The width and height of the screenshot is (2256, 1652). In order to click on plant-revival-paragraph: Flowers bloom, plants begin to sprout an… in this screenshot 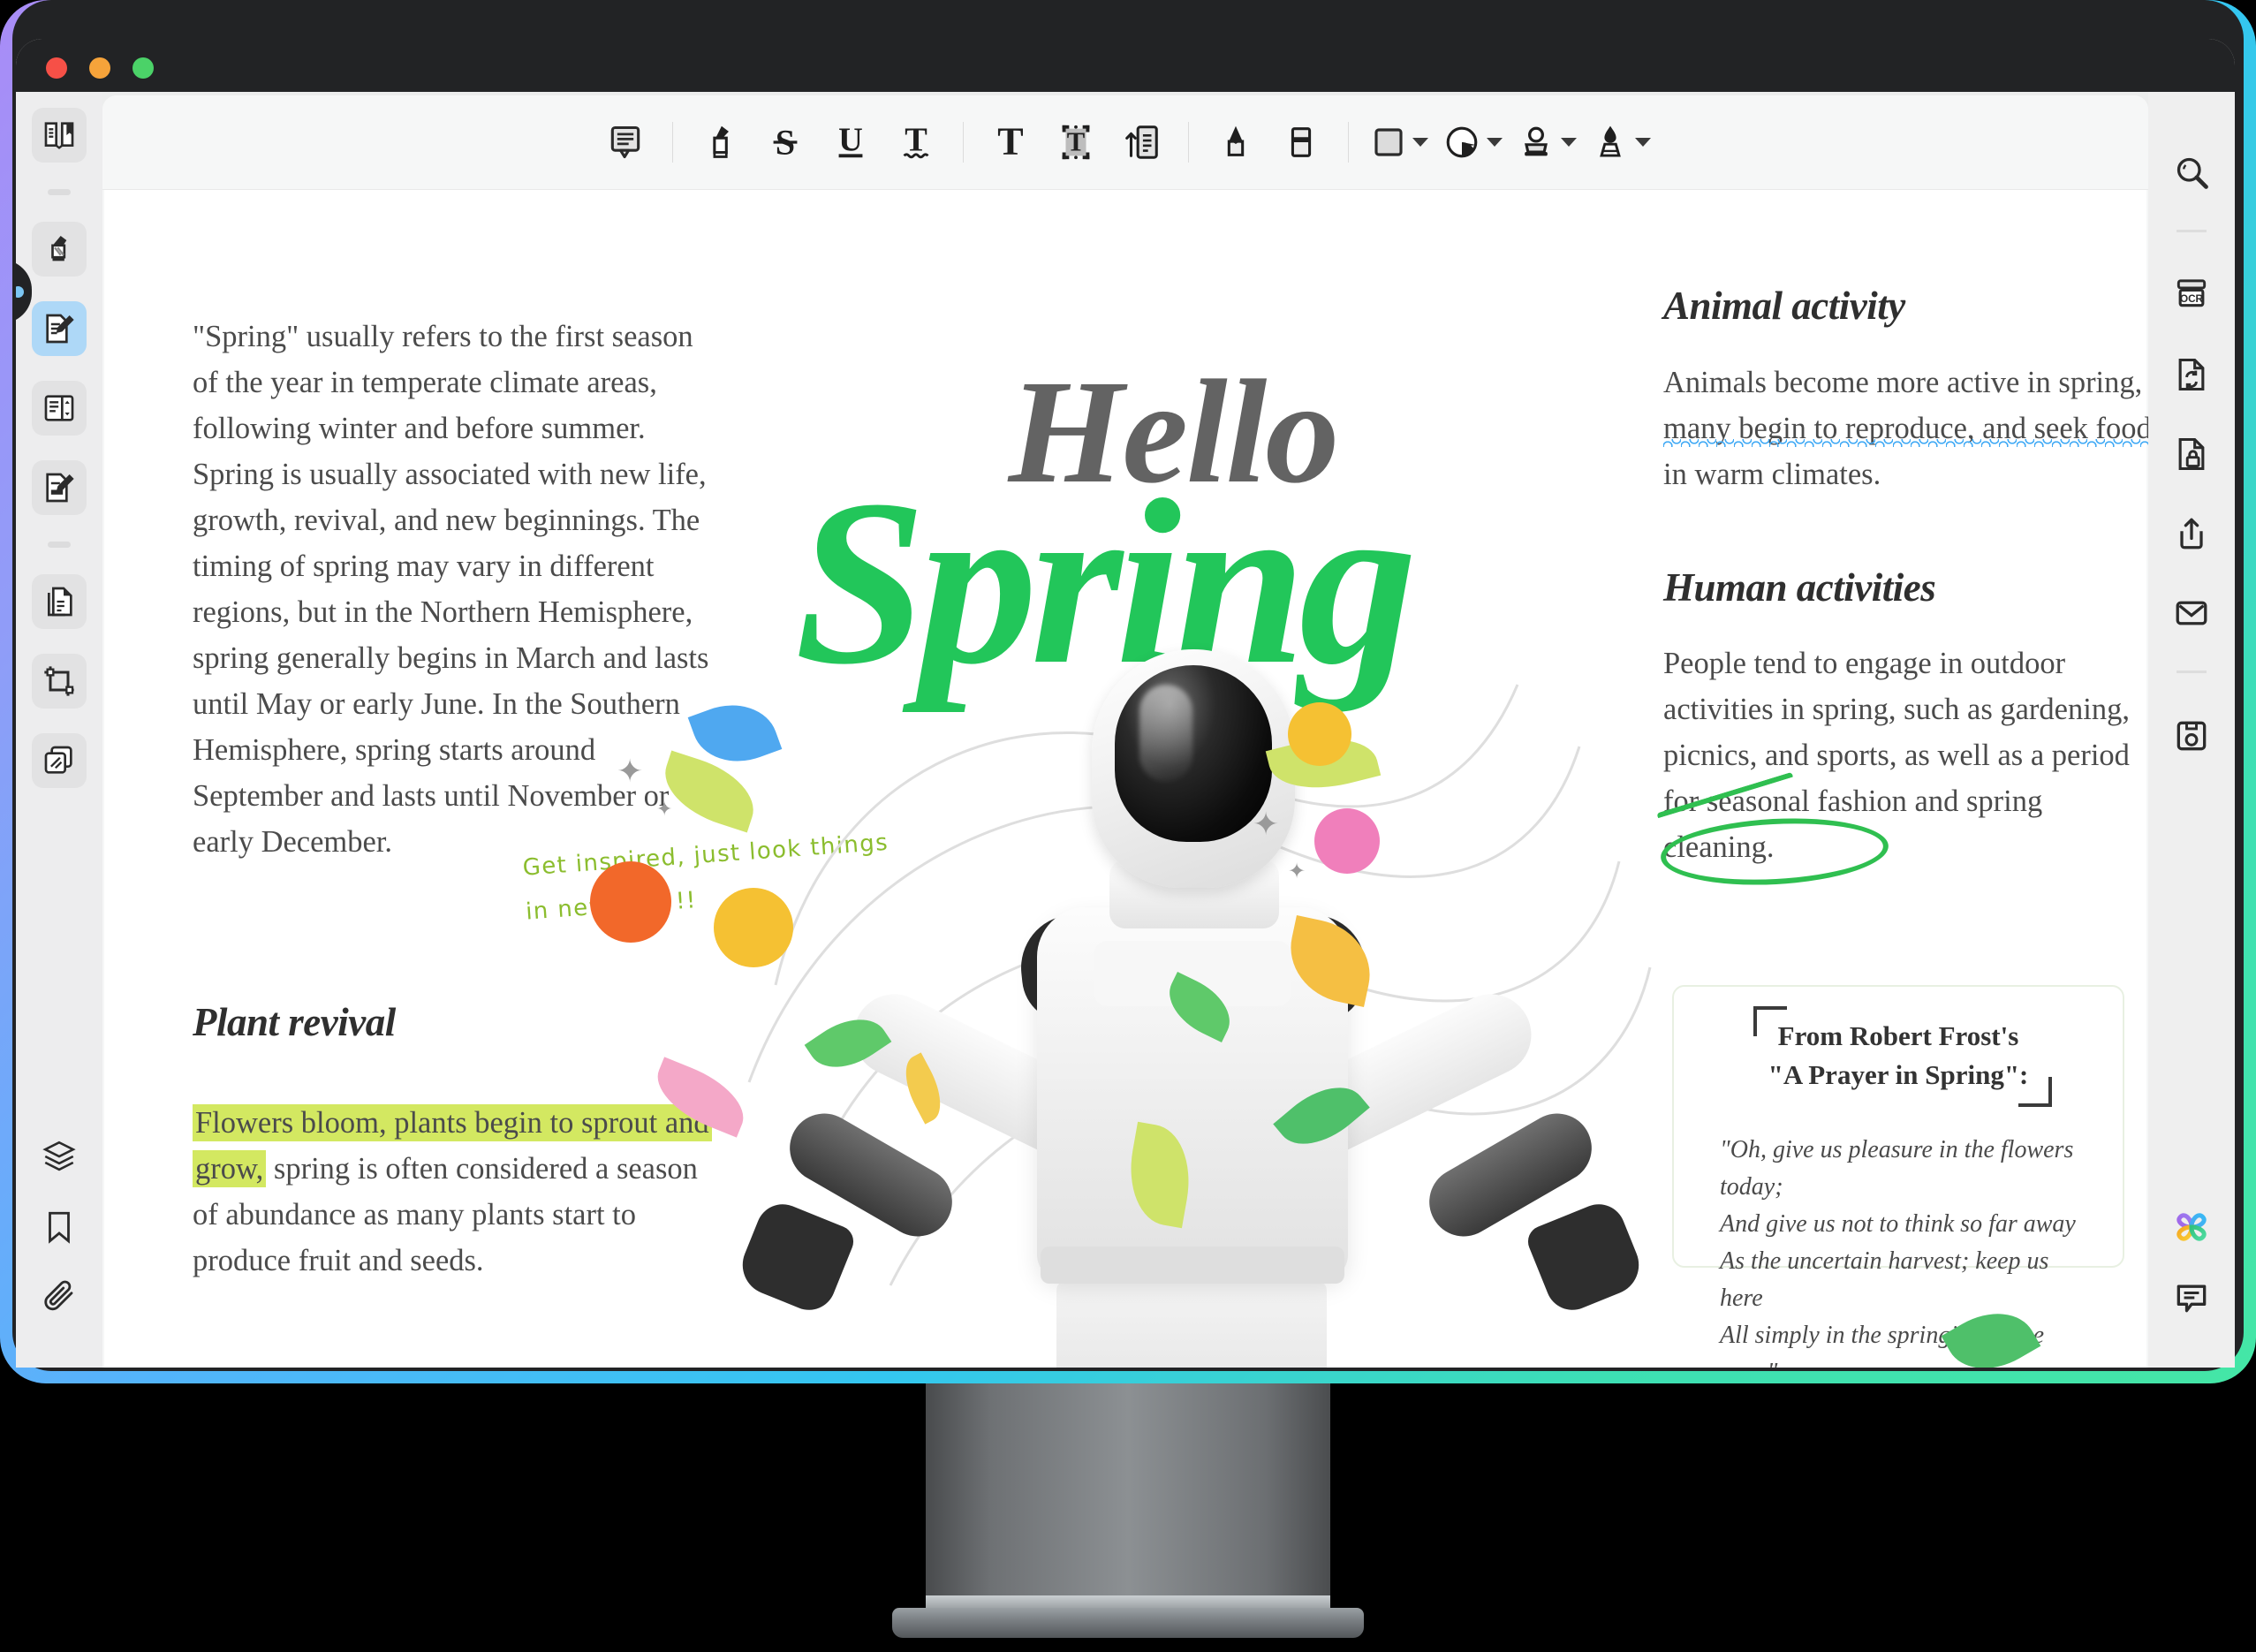, I will do `click(458, 1192)`.